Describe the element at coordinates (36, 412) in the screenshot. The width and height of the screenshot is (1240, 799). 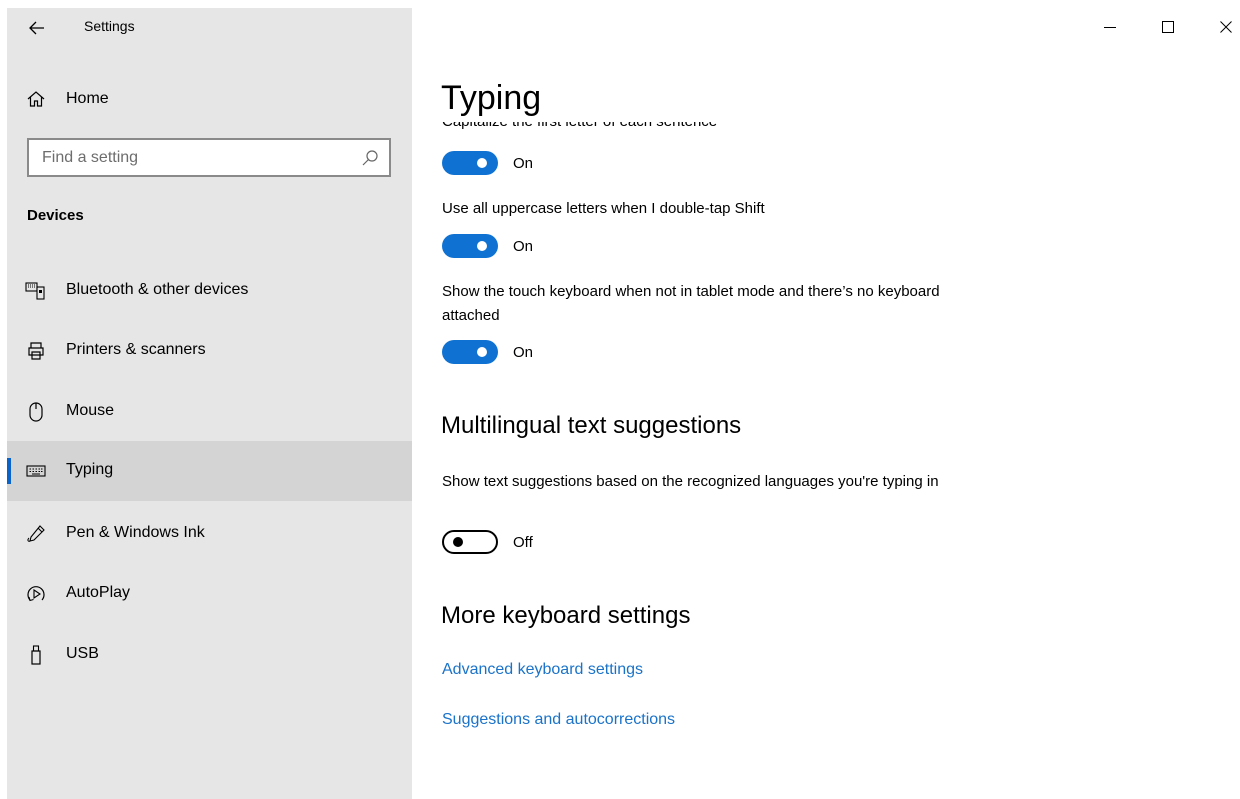
I see `mouse-icon` at that location.